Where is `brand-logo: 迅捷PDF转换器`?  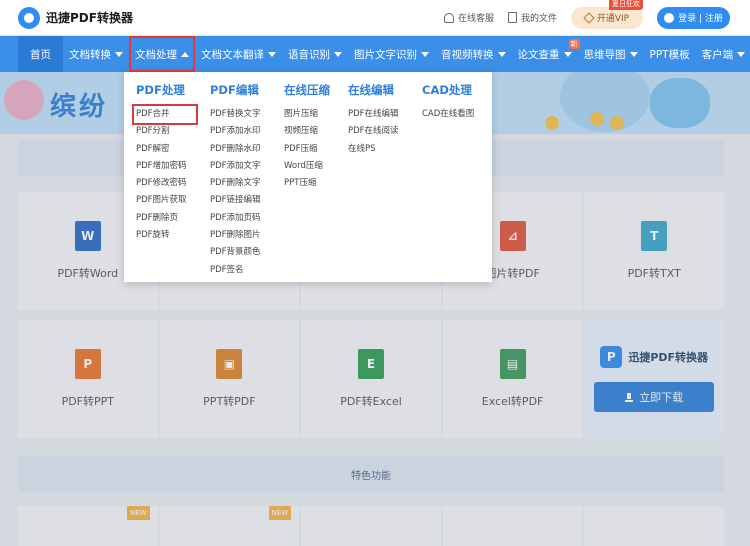
brand-logo: 迅捷PDF转换器 is located at coordinates (75, 17).